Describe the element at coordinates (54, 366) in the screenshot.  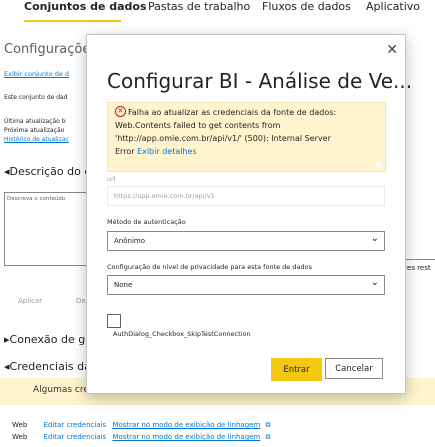
I see `credentials-section-label: Credenciais da f` at that location.